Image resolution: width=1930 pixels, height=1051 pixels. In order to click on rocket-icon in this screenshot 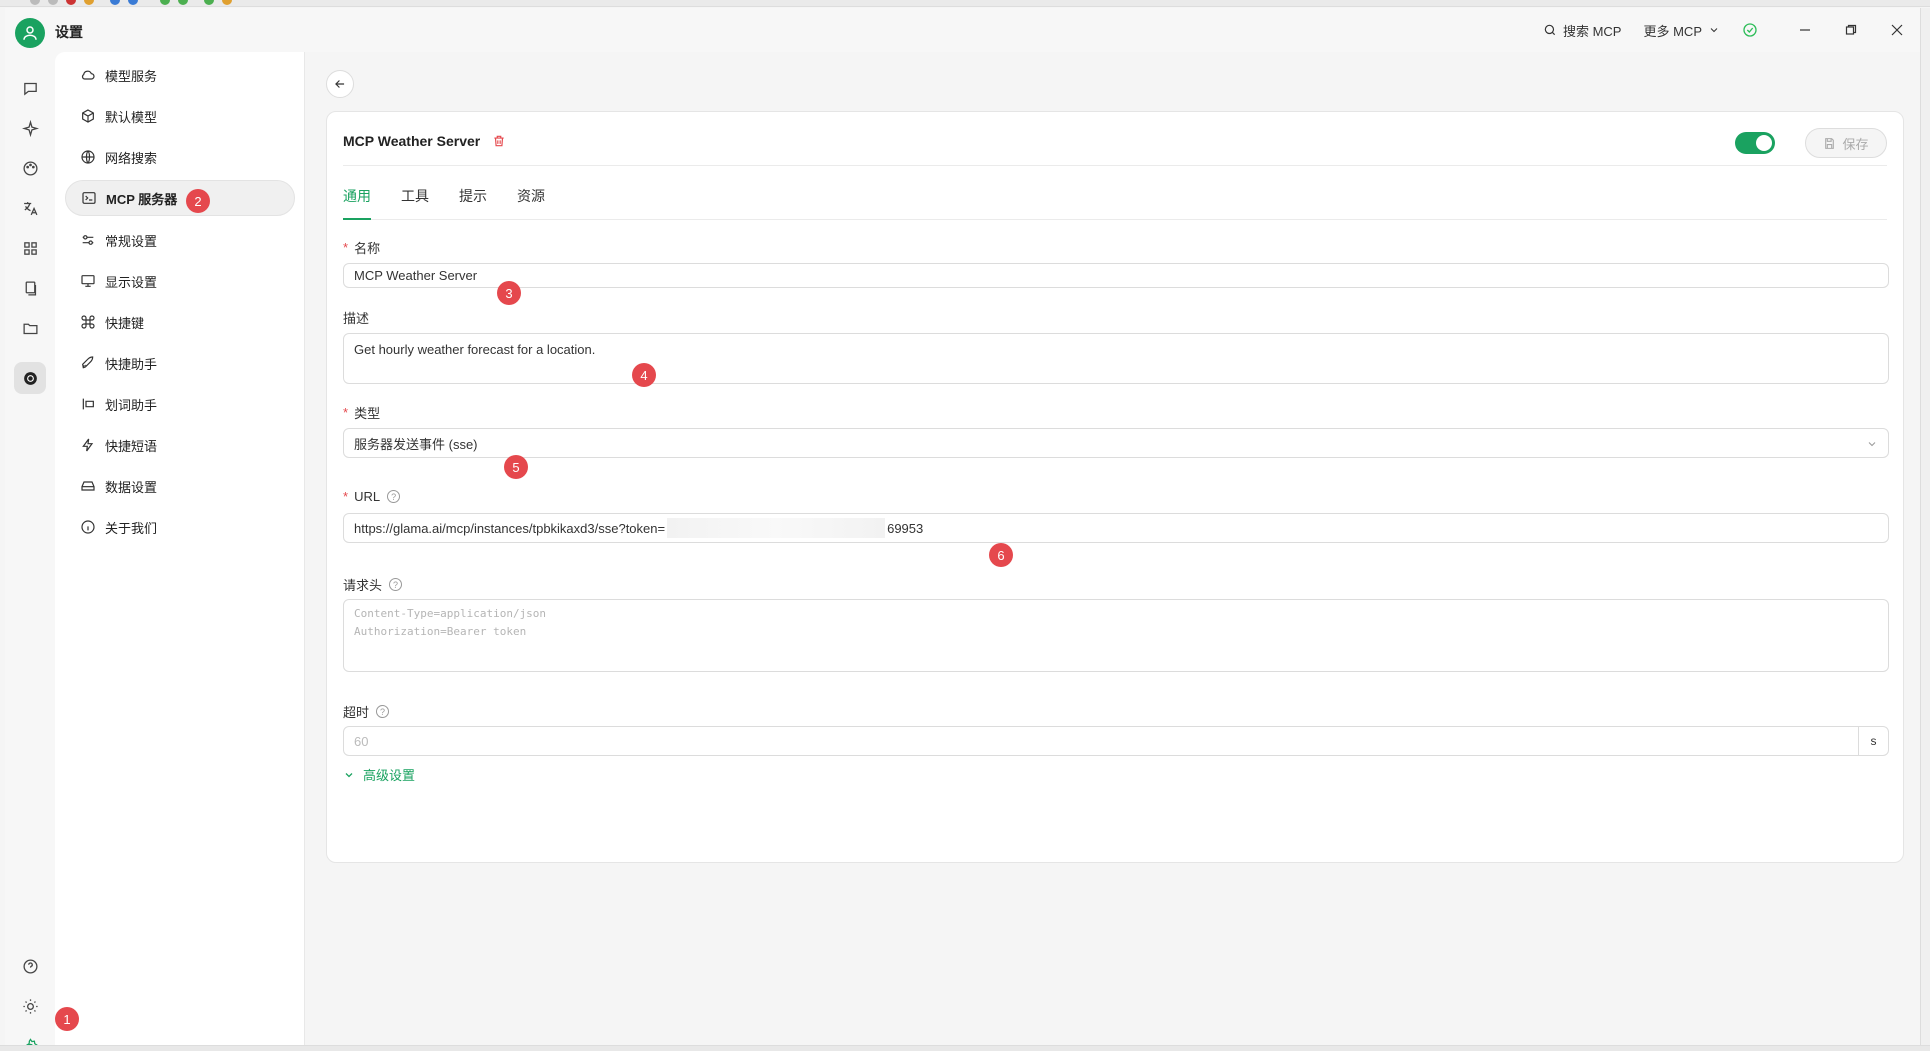, I will do `click(88, 363)`.